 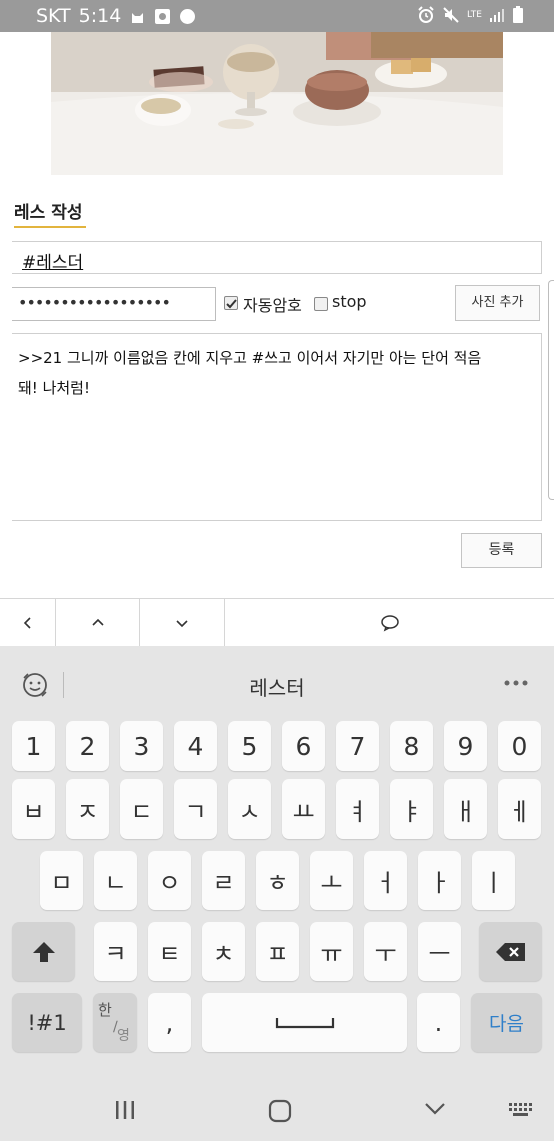 What do you see at coordinates (169, 1022) in the screenshot?
I see `comma-key: ,` at bounding box center [169, 1022].